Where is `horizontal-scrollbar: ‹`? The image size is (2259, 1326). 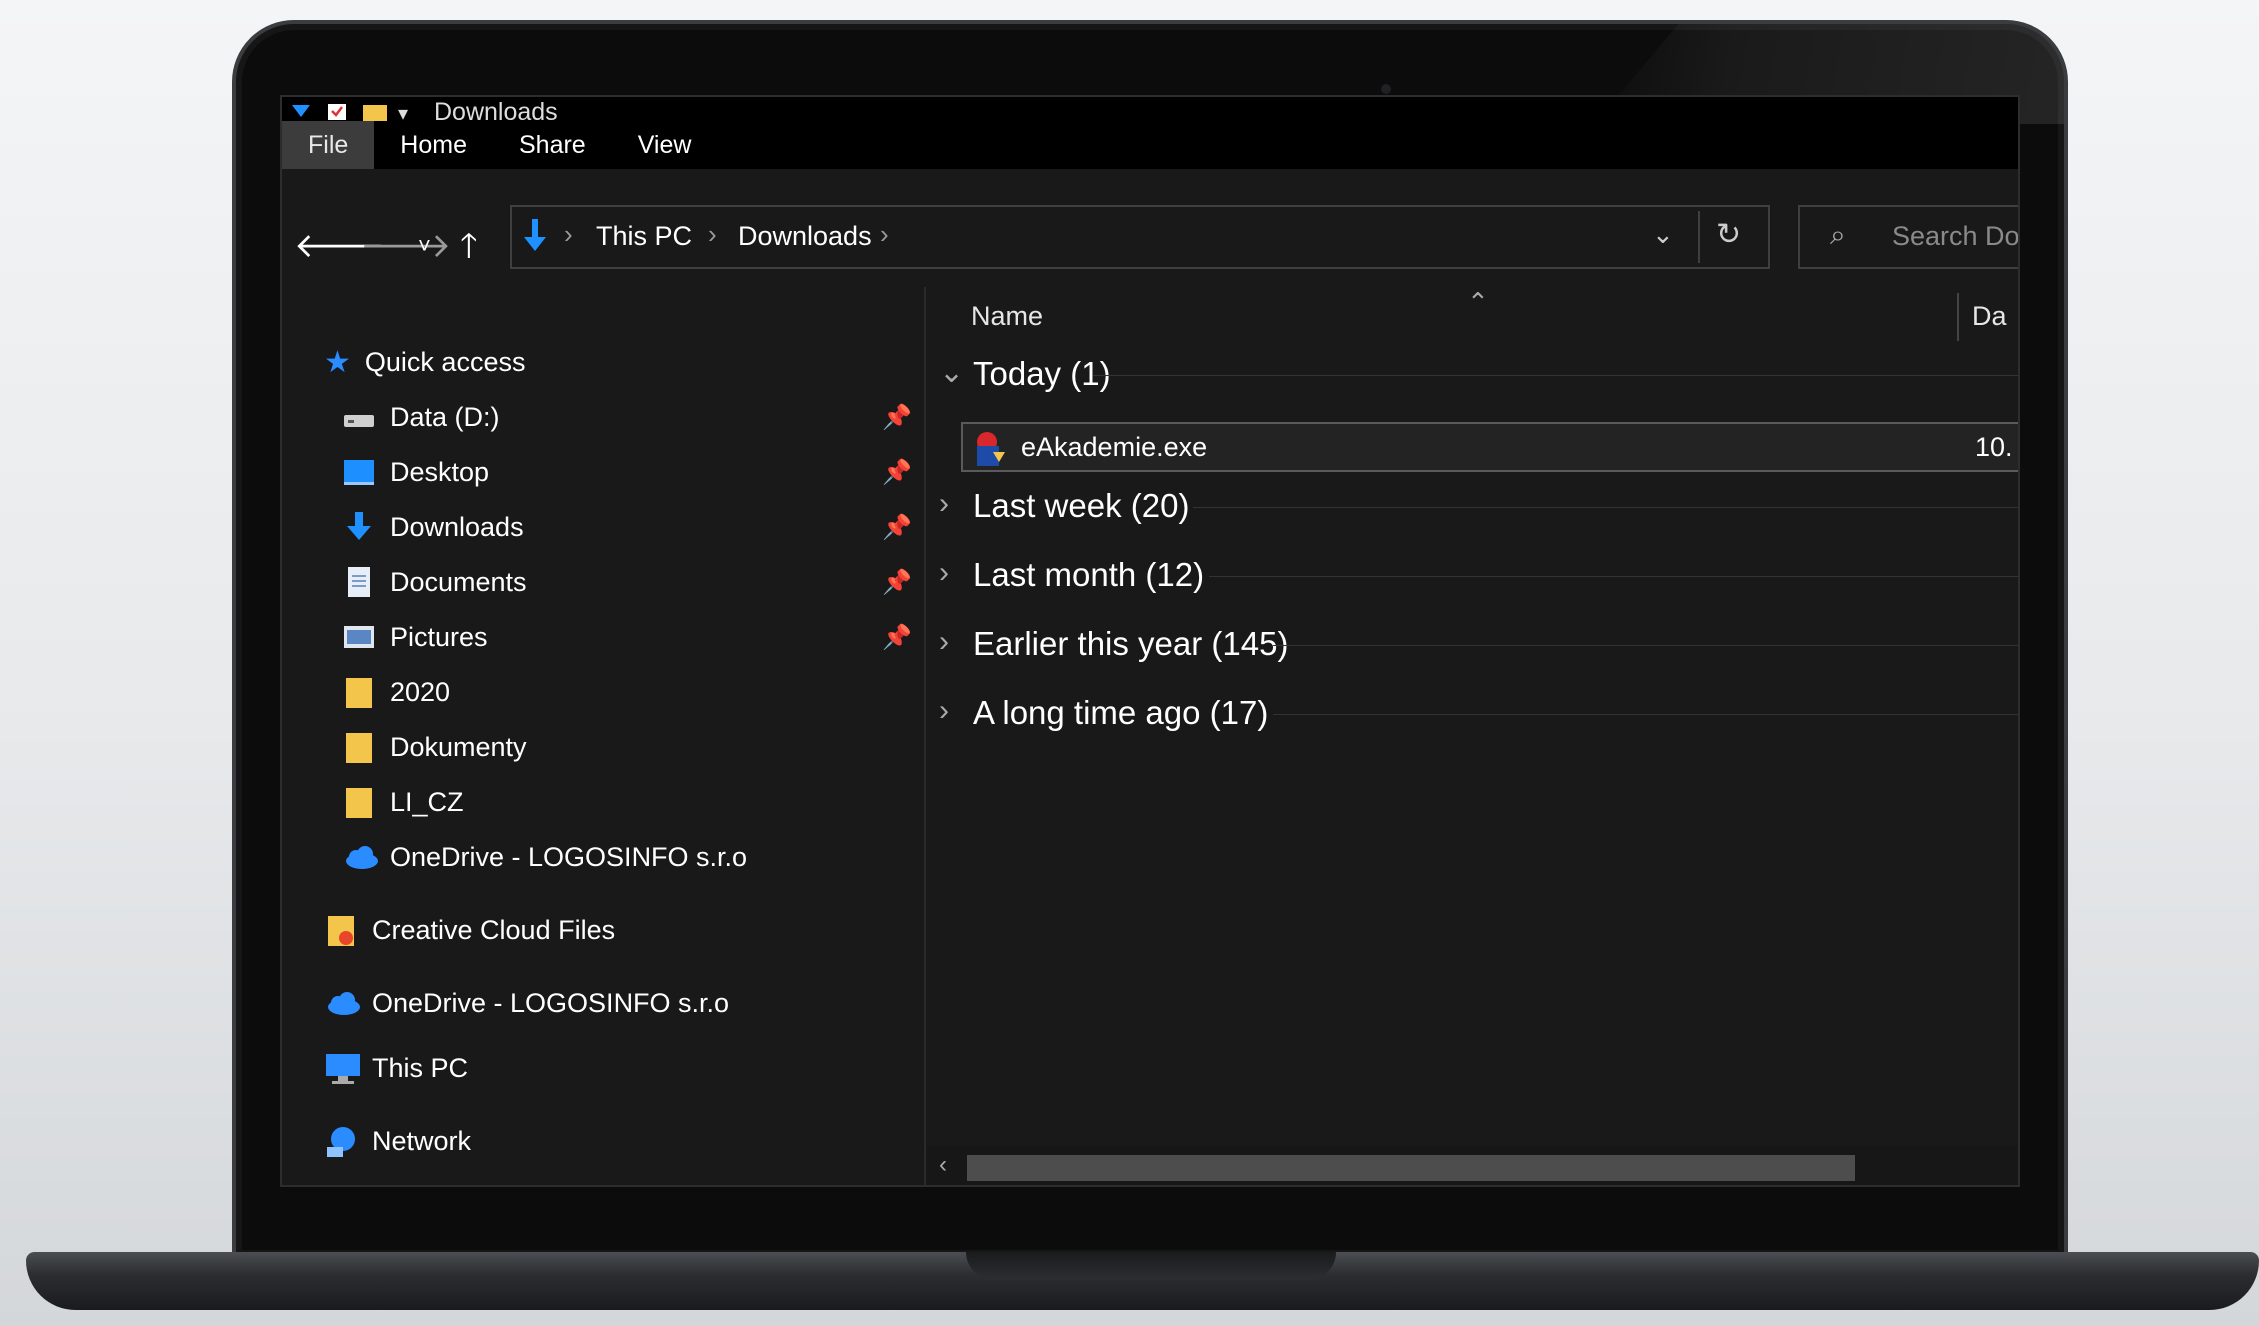
horizontal-scrollbar: ‹ is located at coordinates (1472, 1165).